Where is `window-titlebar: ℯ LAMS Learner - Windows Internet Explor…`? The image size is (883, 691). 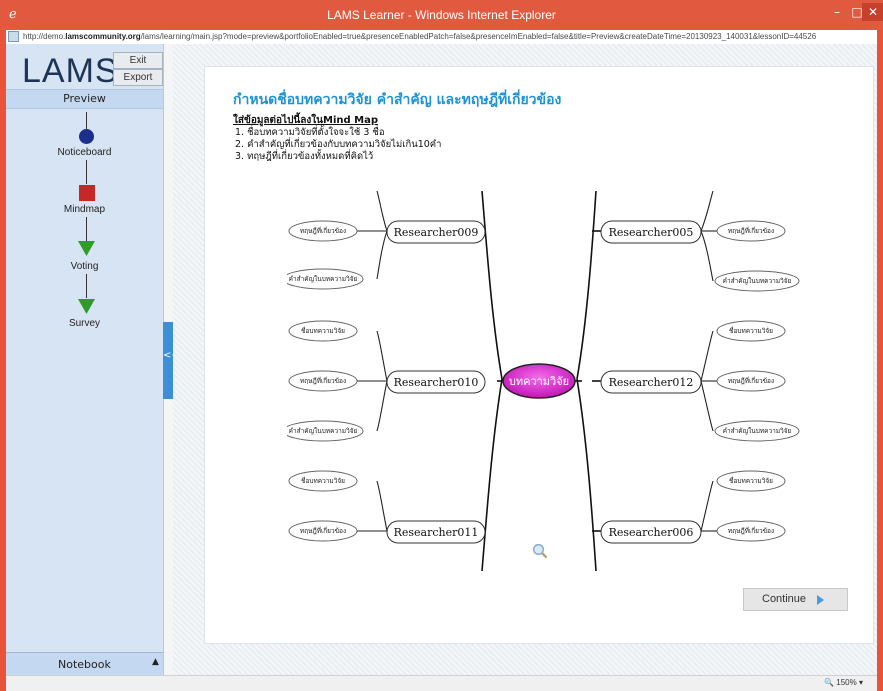 window-titlebar: ℯ LAMS Learner - Windows Internet Explor… is located at coordinates (441, 15).